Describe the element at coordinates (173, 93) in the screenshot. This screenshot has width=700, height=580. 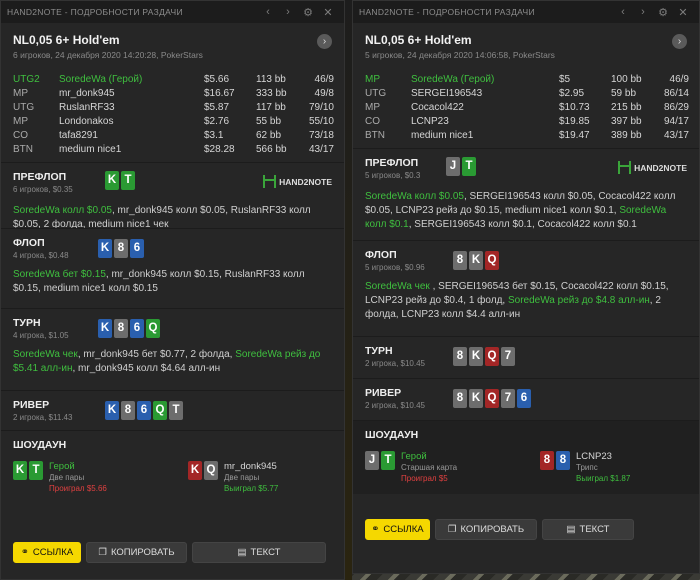
I see `player-row: MP mr_donk945 $16.67 333 bb 49/8` at that location.